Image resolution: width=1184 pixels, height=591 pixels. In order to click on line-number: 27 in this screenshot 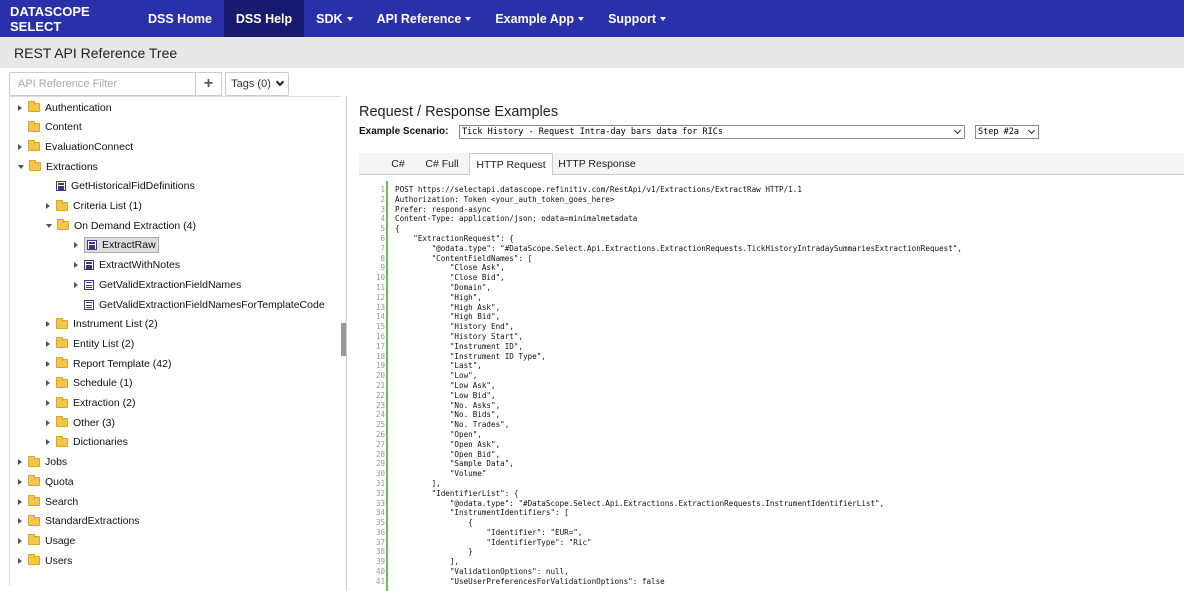, I will do `click(380, 444)`.